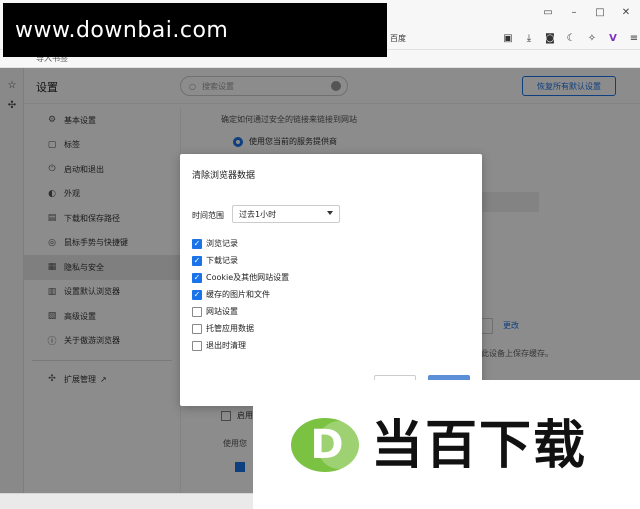  I want to click on option-downloads: ✓ 下载记录, so click(322, 260).